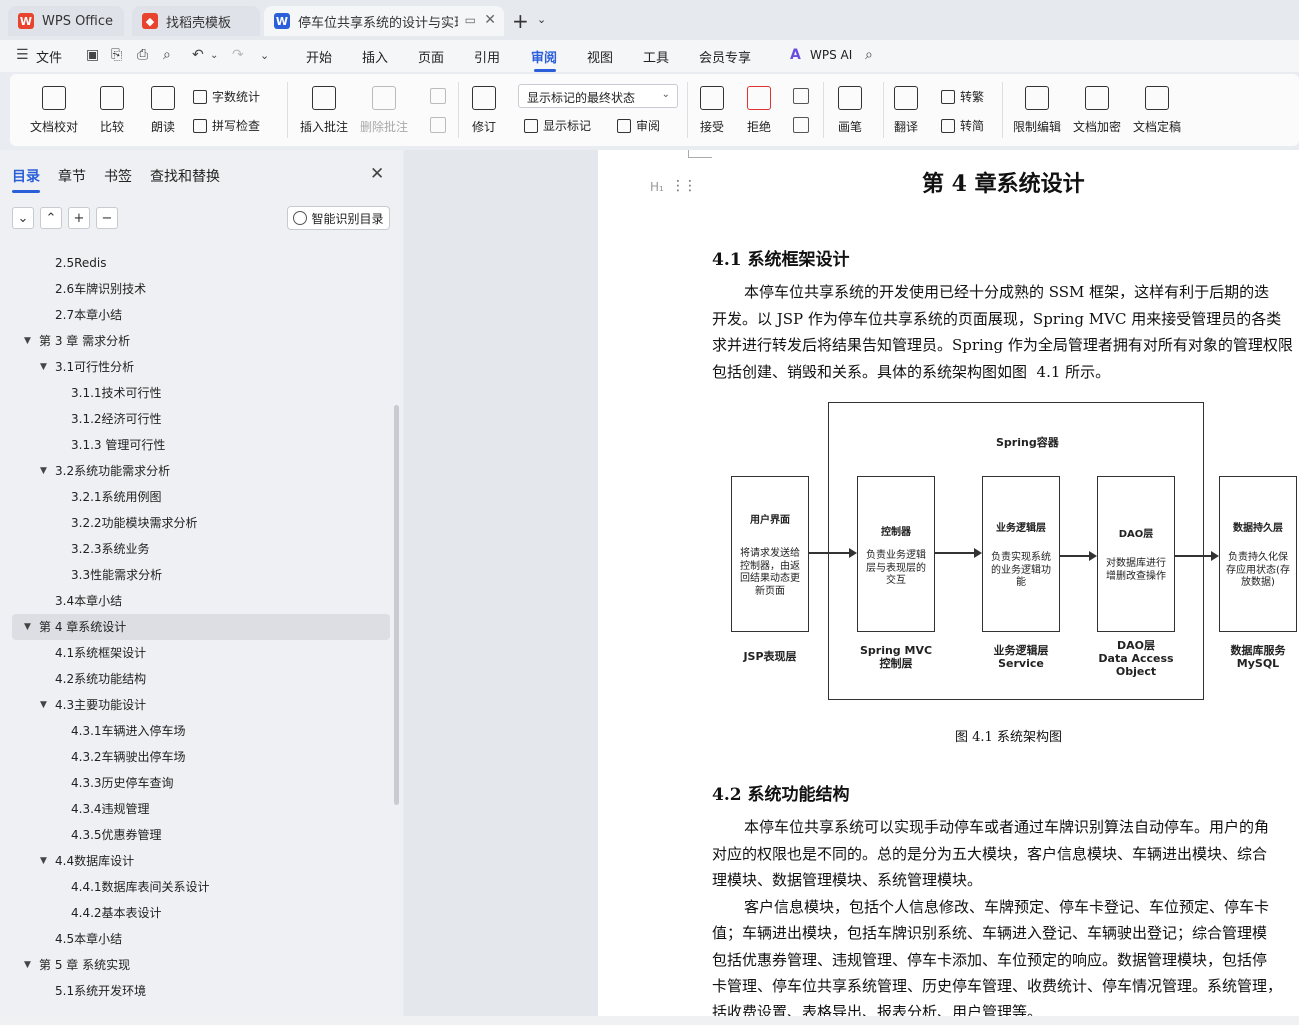 The image size is (1299, 1025). Describe the element at coordinates (167, 55) in the screenshot. I see `print-preview-icon: ⌕` at that location.